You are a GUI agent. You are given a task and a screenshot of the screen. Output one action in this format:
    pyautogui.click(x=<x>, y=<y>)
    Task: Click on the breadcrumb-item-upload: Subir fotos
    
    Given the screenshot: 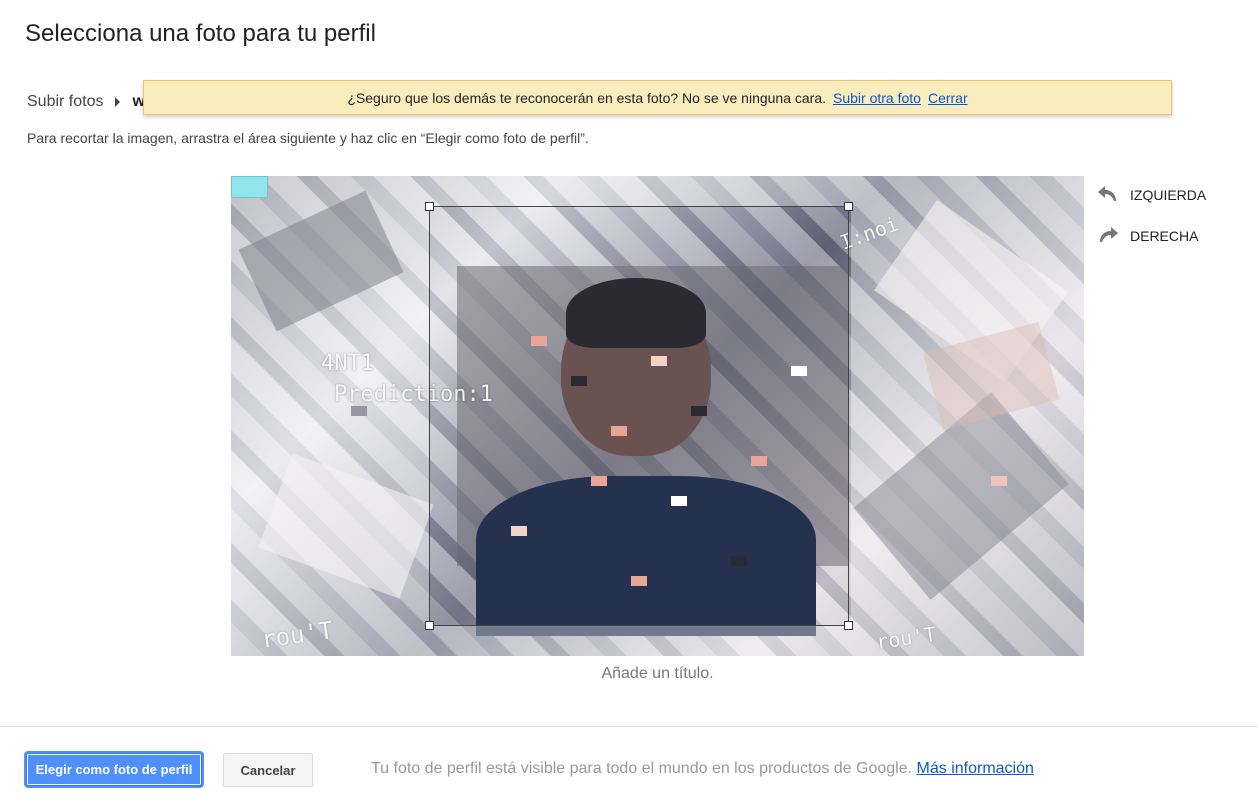 What is the action you would take?
    pyautogui.click(x=65, y=102)
    